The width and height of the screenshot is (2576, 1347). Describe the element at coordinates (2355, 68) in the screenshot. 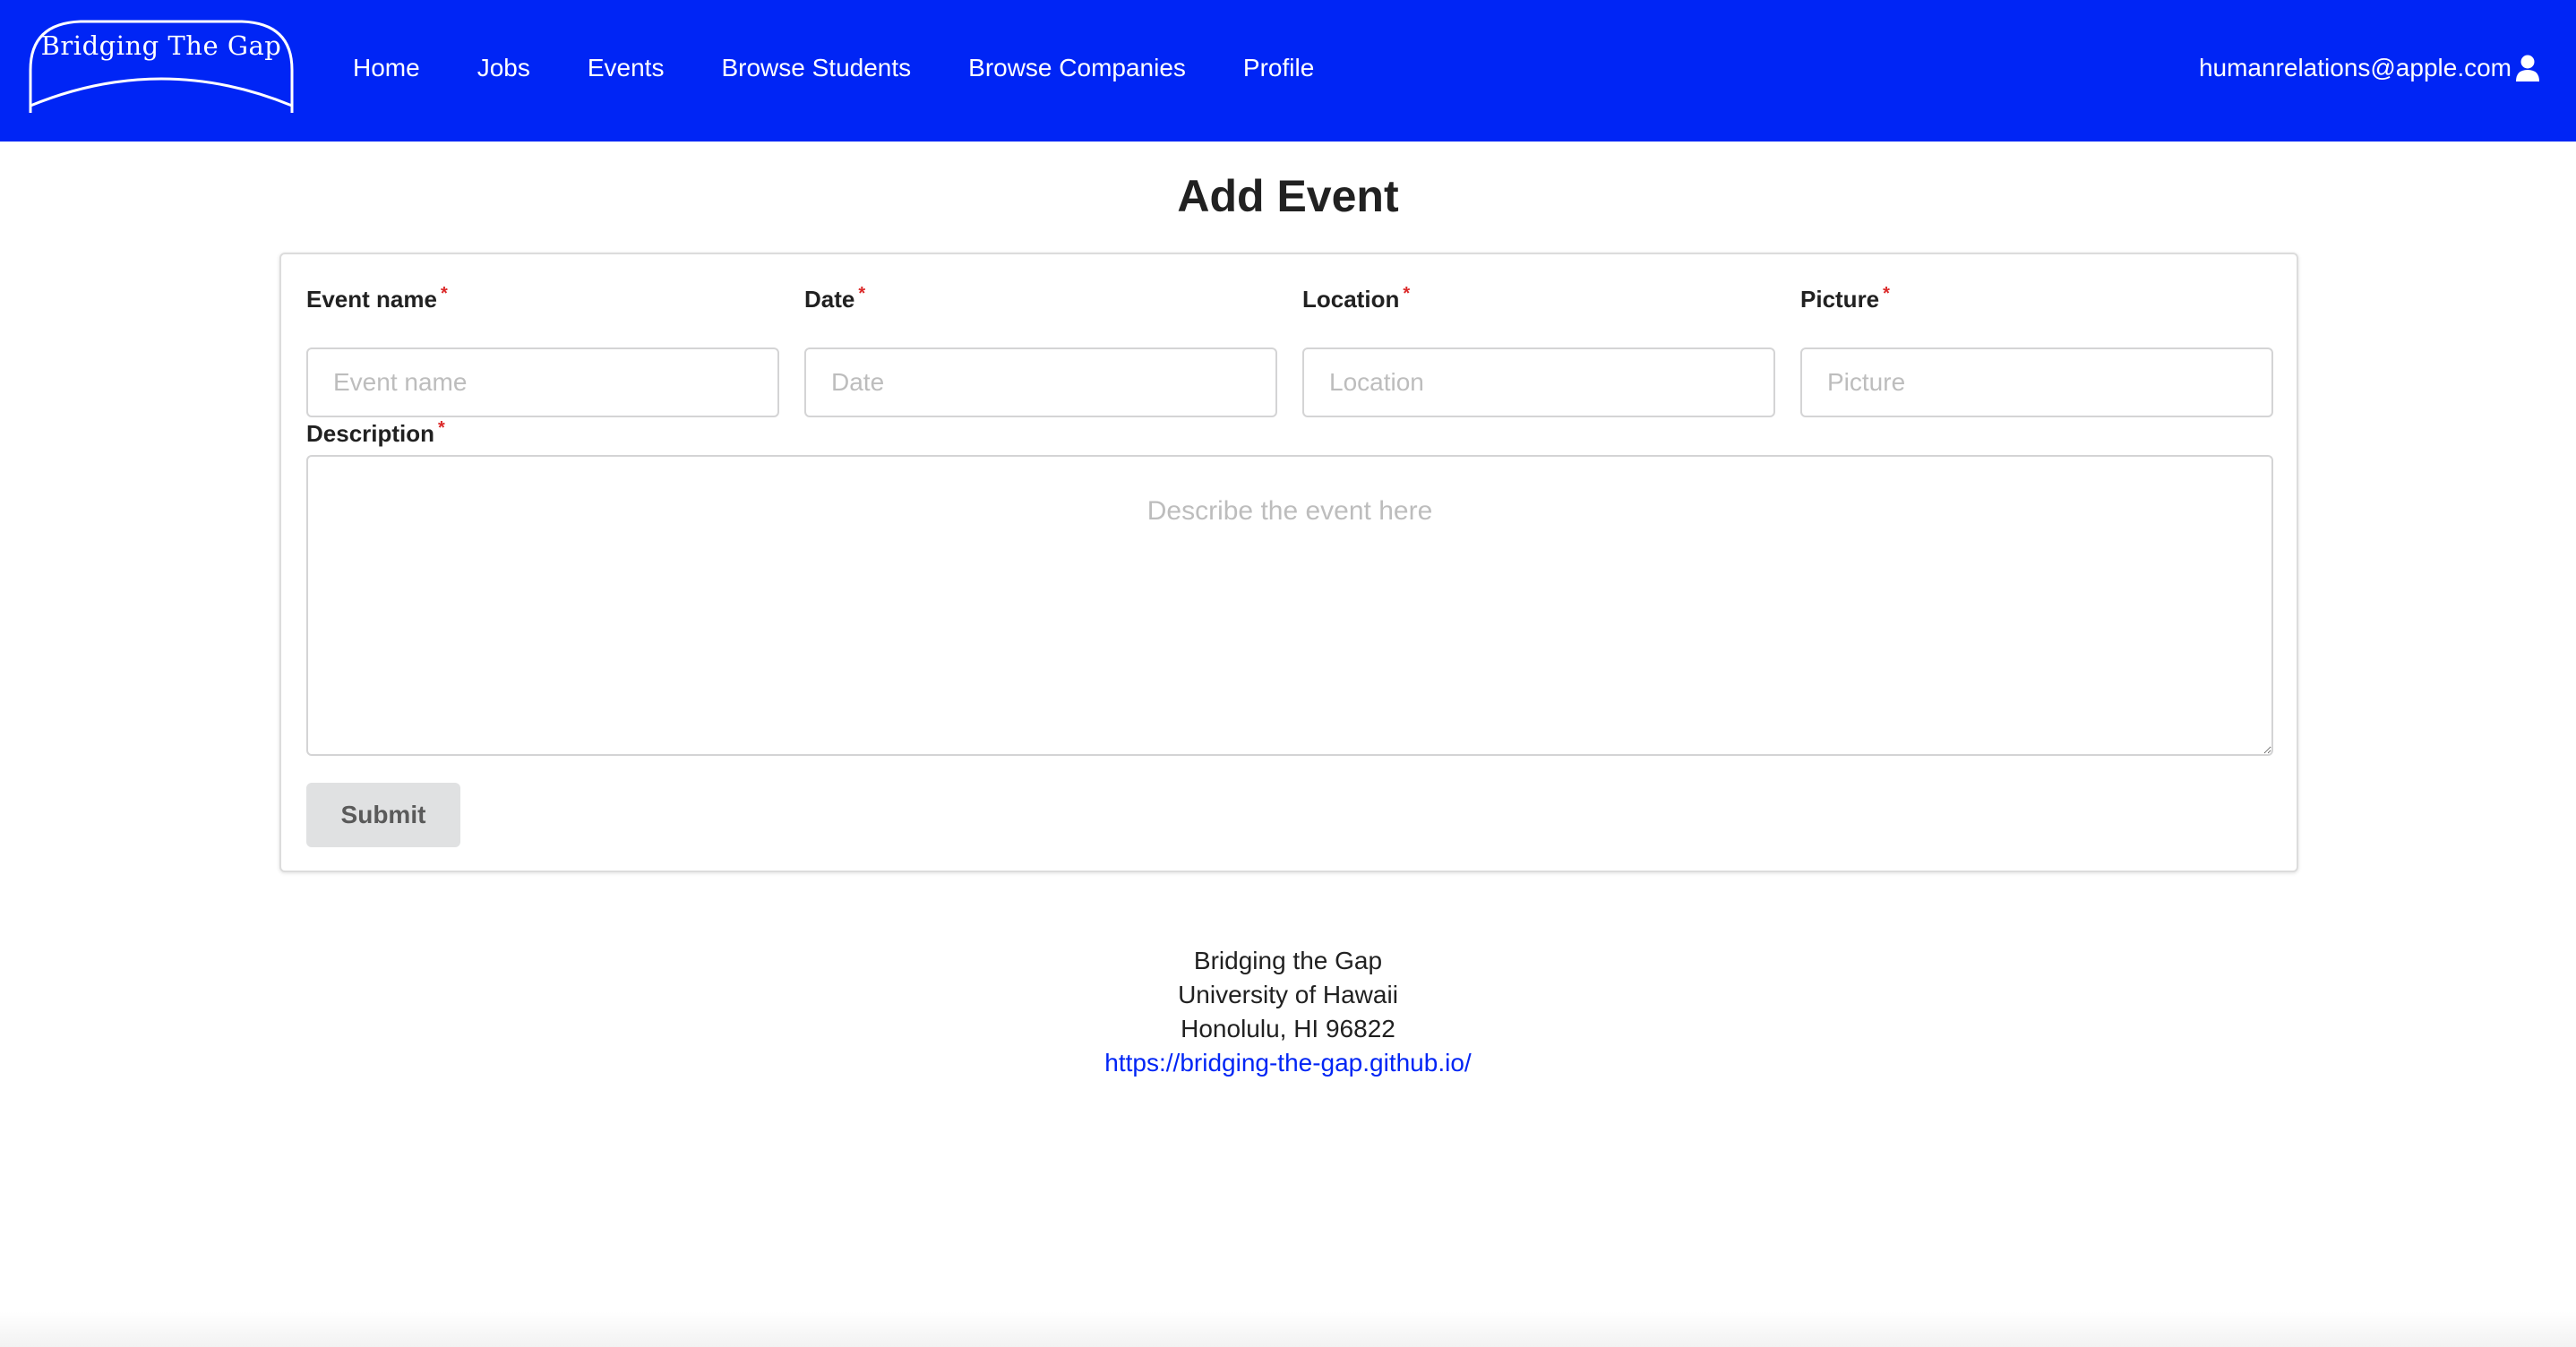

I see `user-email: humanrelations@apple.com` at that location.